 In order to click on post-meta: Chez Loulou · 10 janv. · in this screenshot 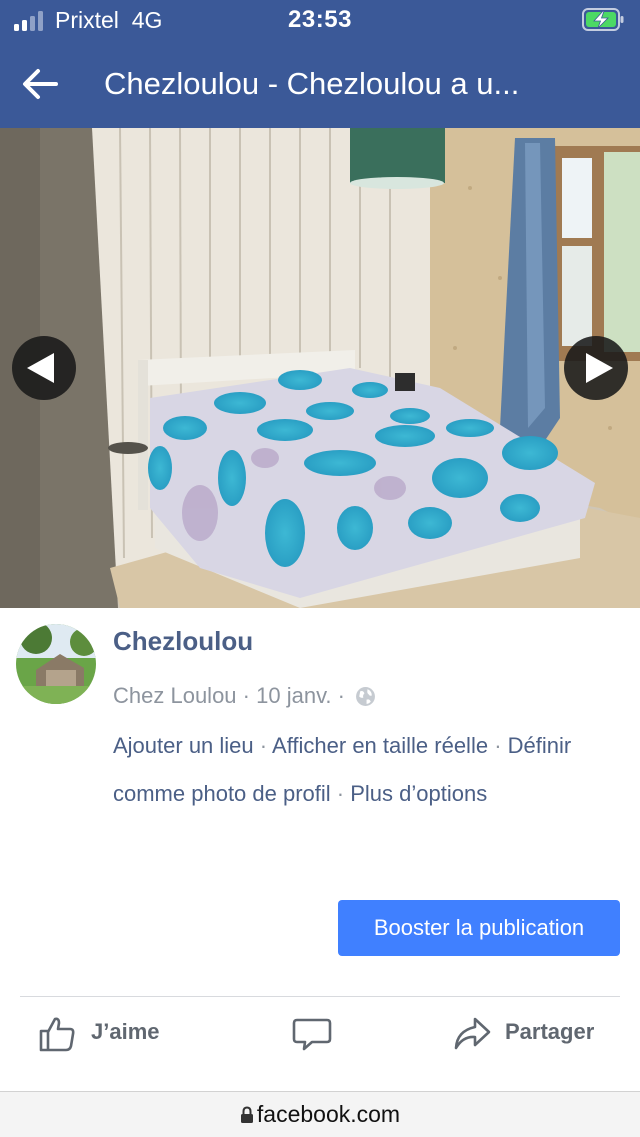, I will do `click(244, 695)`.